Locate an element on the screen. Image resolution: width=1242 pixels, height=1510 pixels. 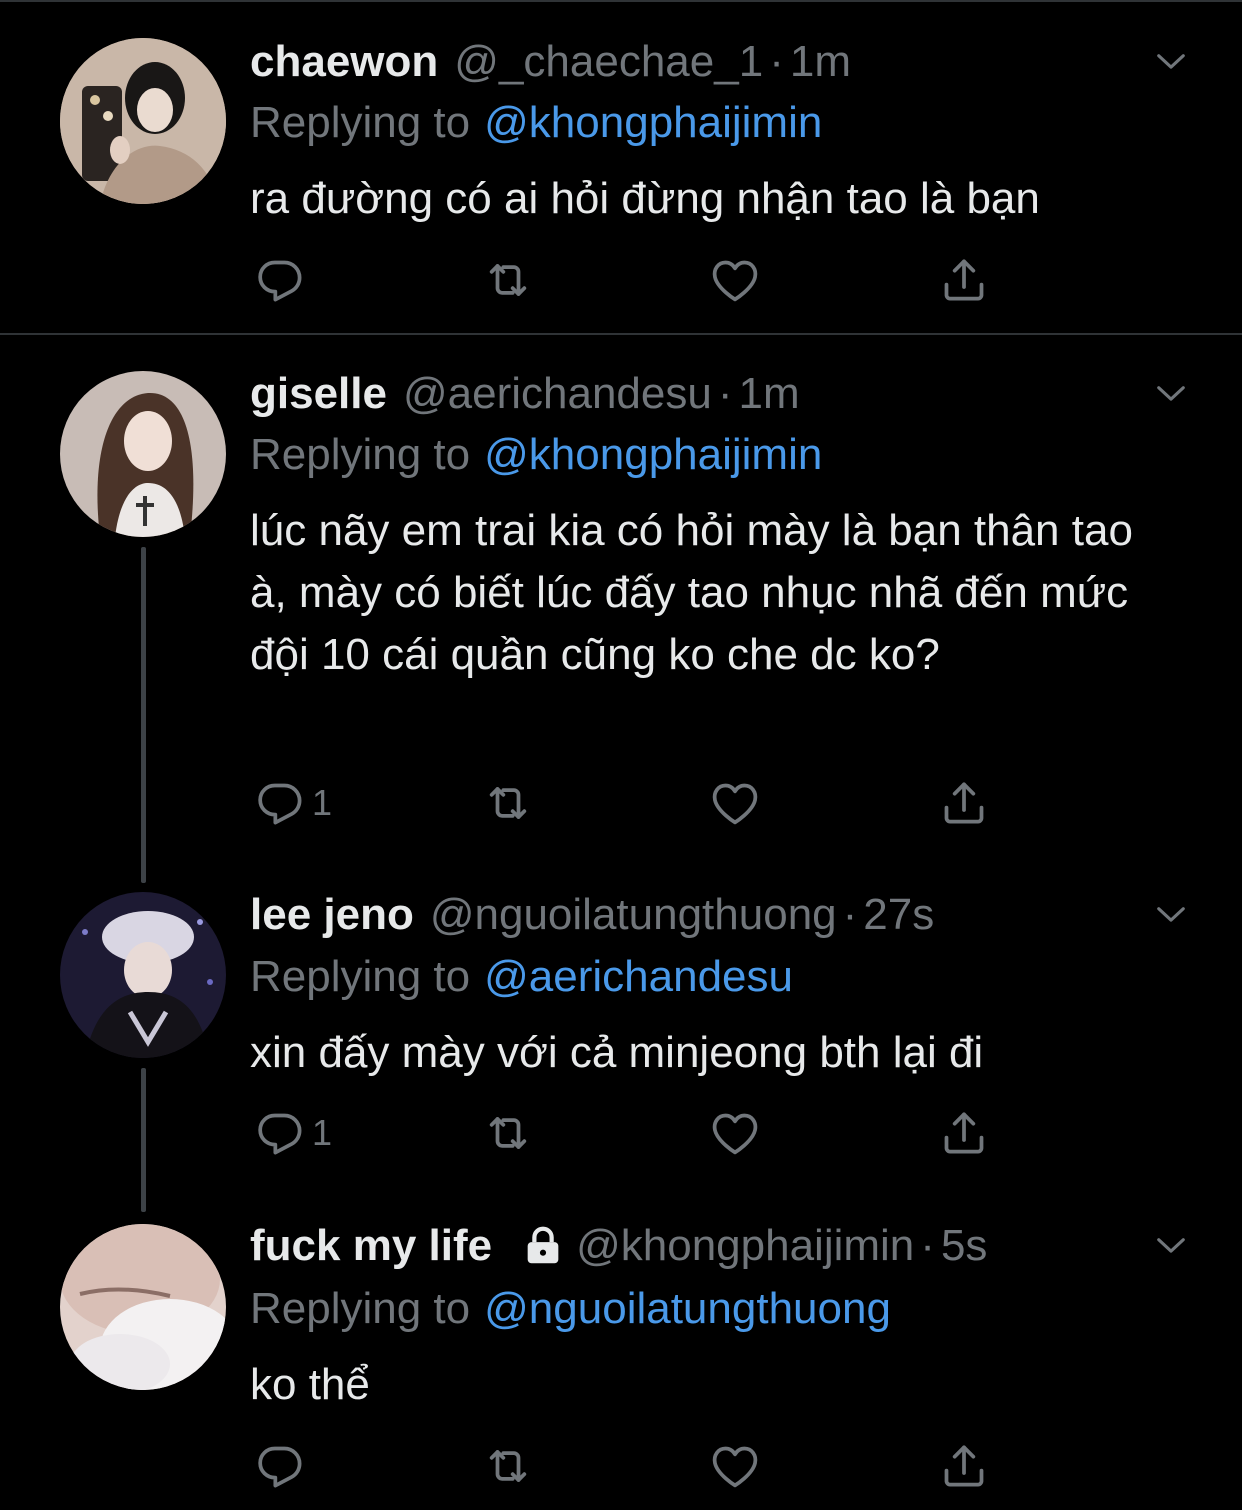
username: @nguoilatungthuong is located at coordinates (633, 915).